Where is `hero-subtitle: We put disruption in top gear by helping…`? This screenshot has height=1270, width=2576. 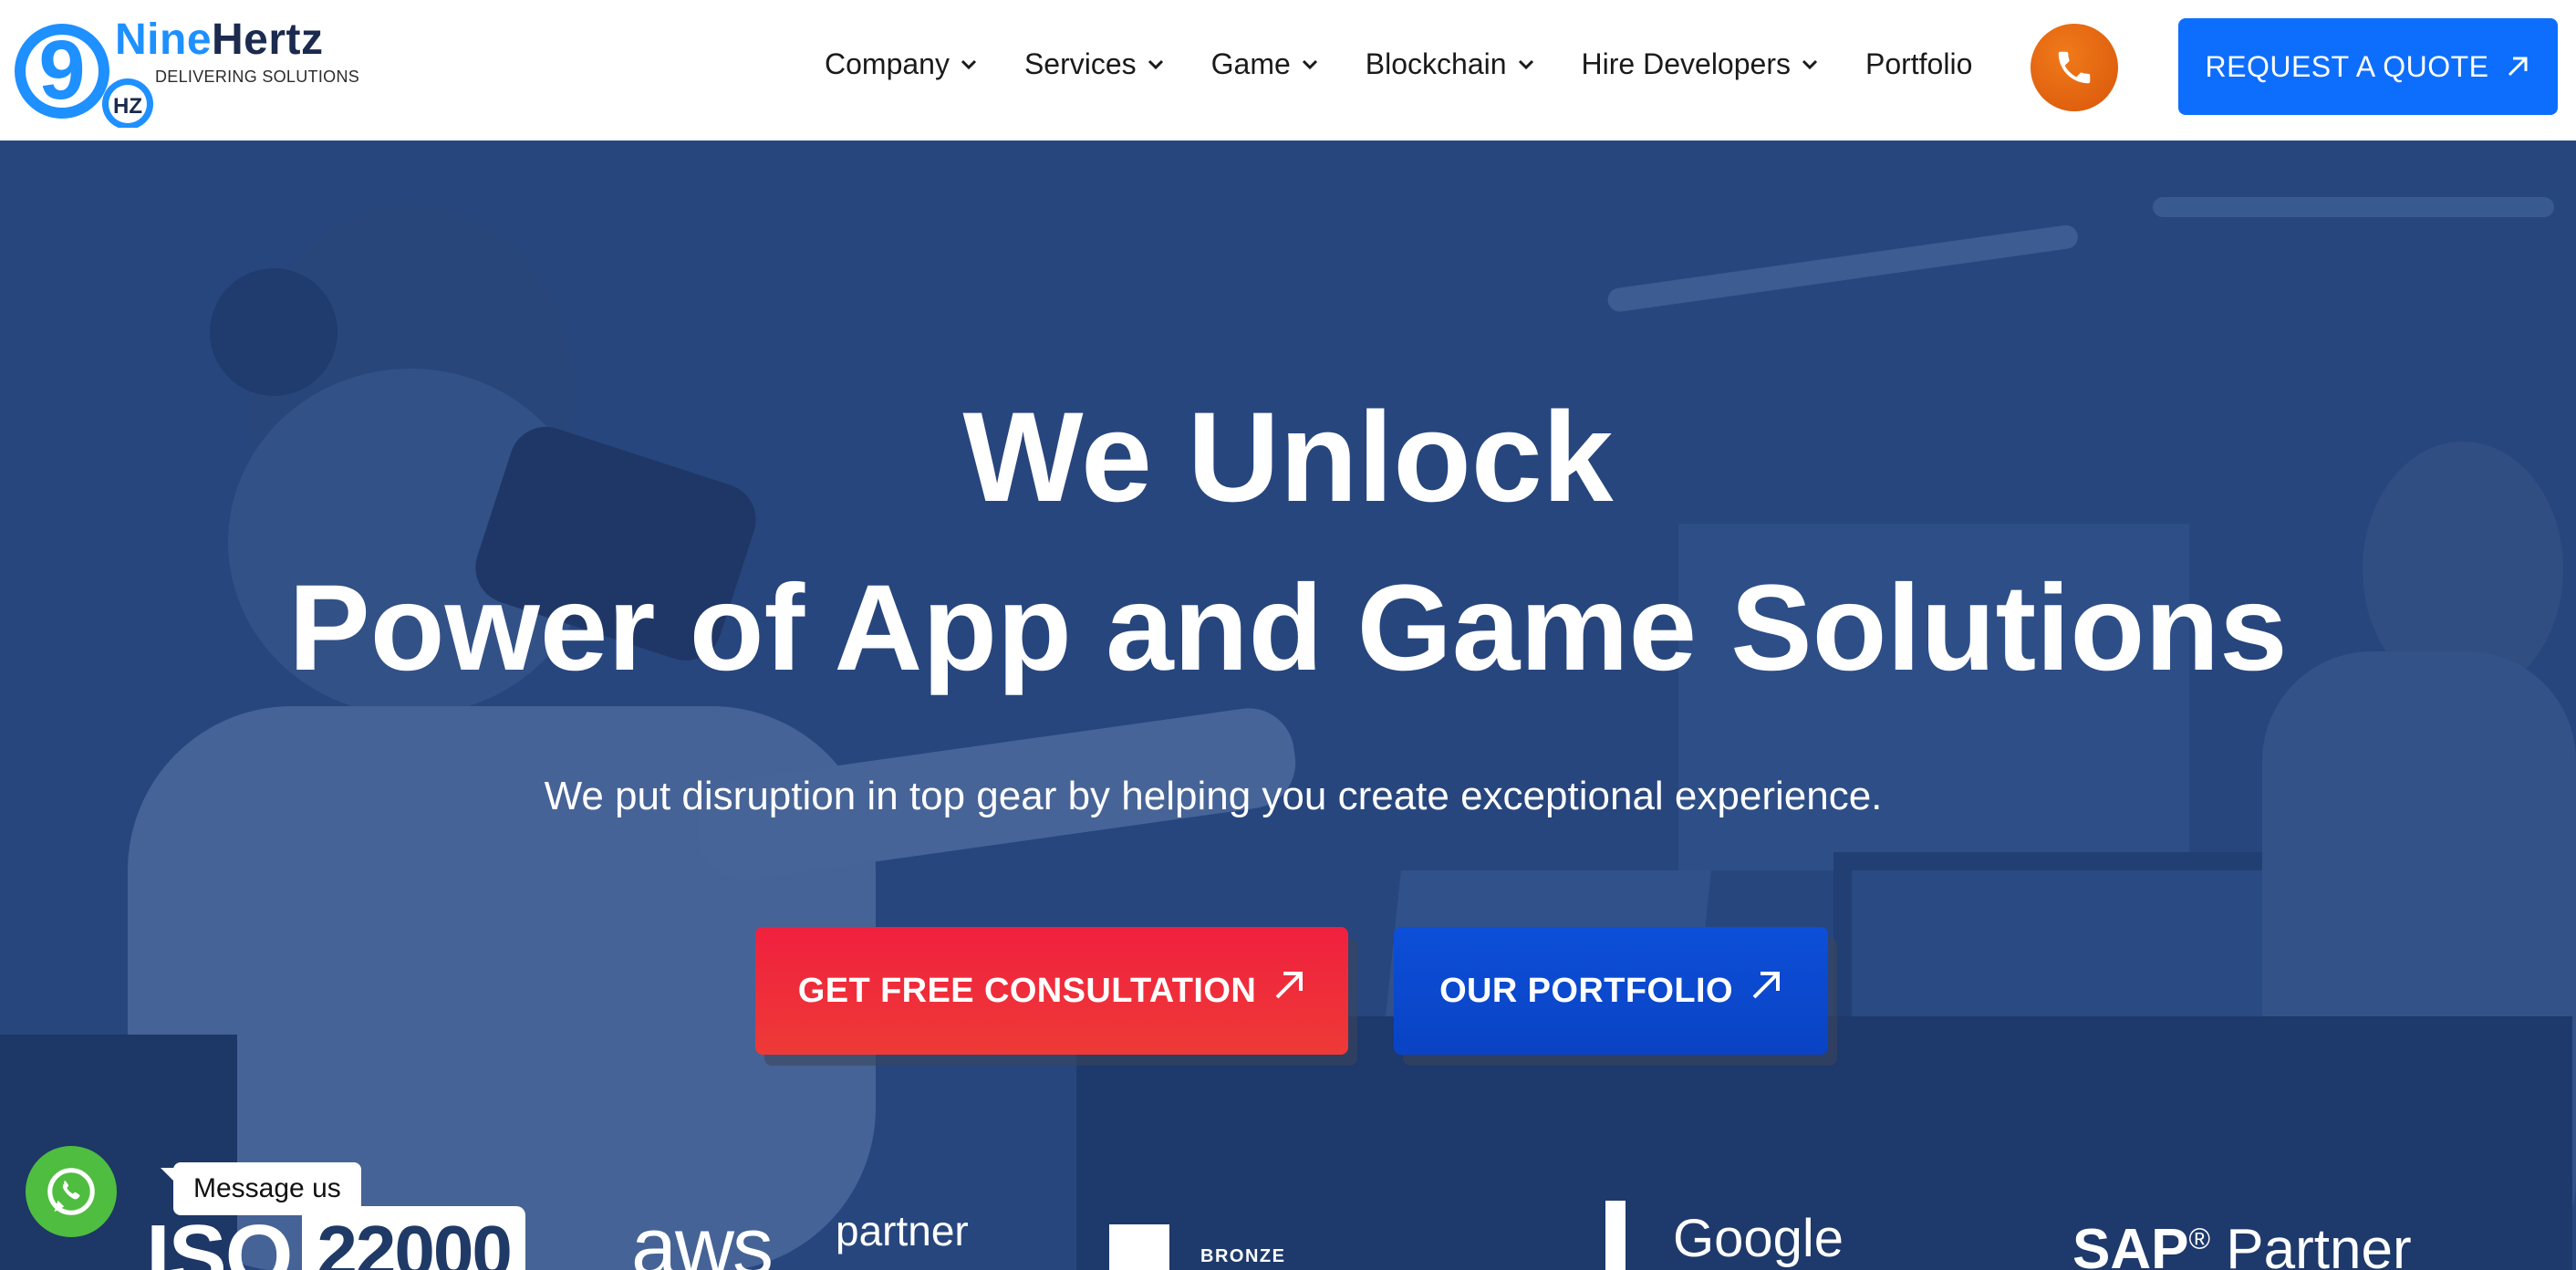
hero-subtitle: We put disruption in top gear by helping… is located at coordinates (1213, 796).